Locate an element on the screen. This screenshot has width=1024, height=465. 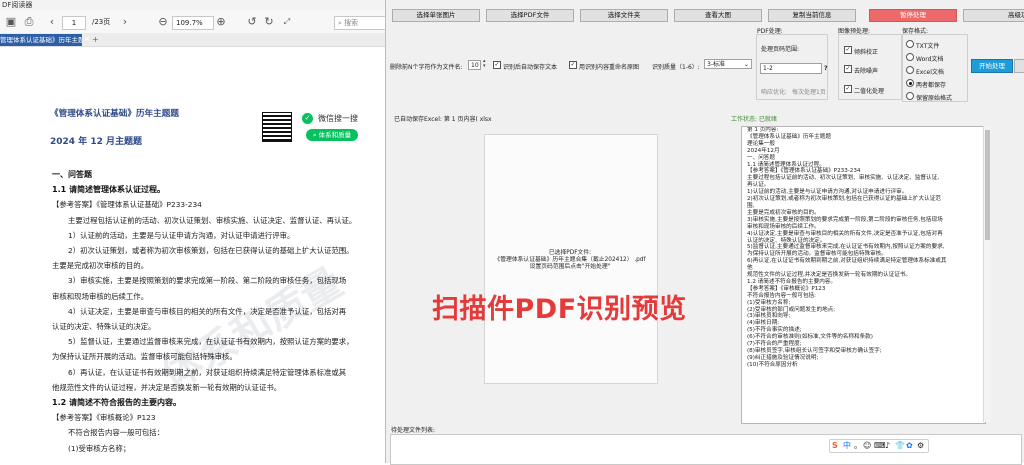
zoom-select: 109.7% ⌄ is located at coordinates (193, 27).